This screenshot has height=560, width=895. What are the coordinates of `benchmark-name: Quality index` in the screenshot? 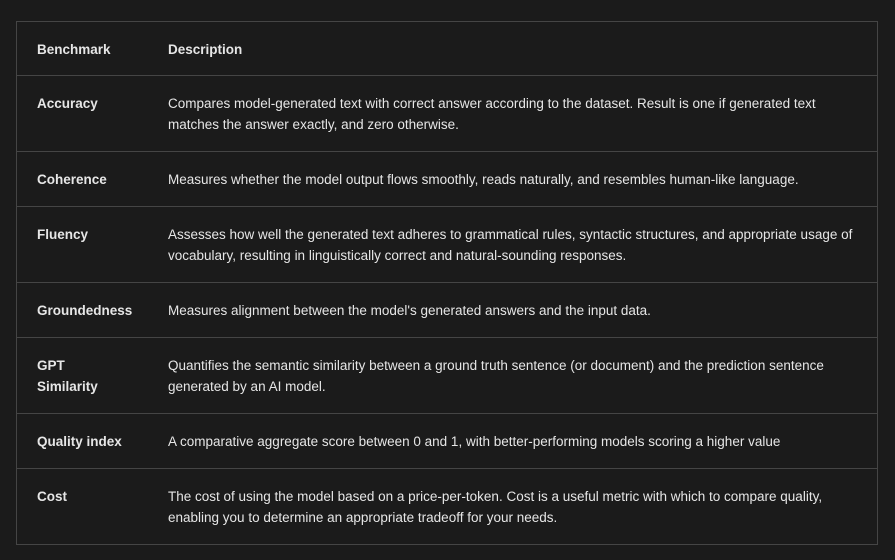 It's located at (82, 440).